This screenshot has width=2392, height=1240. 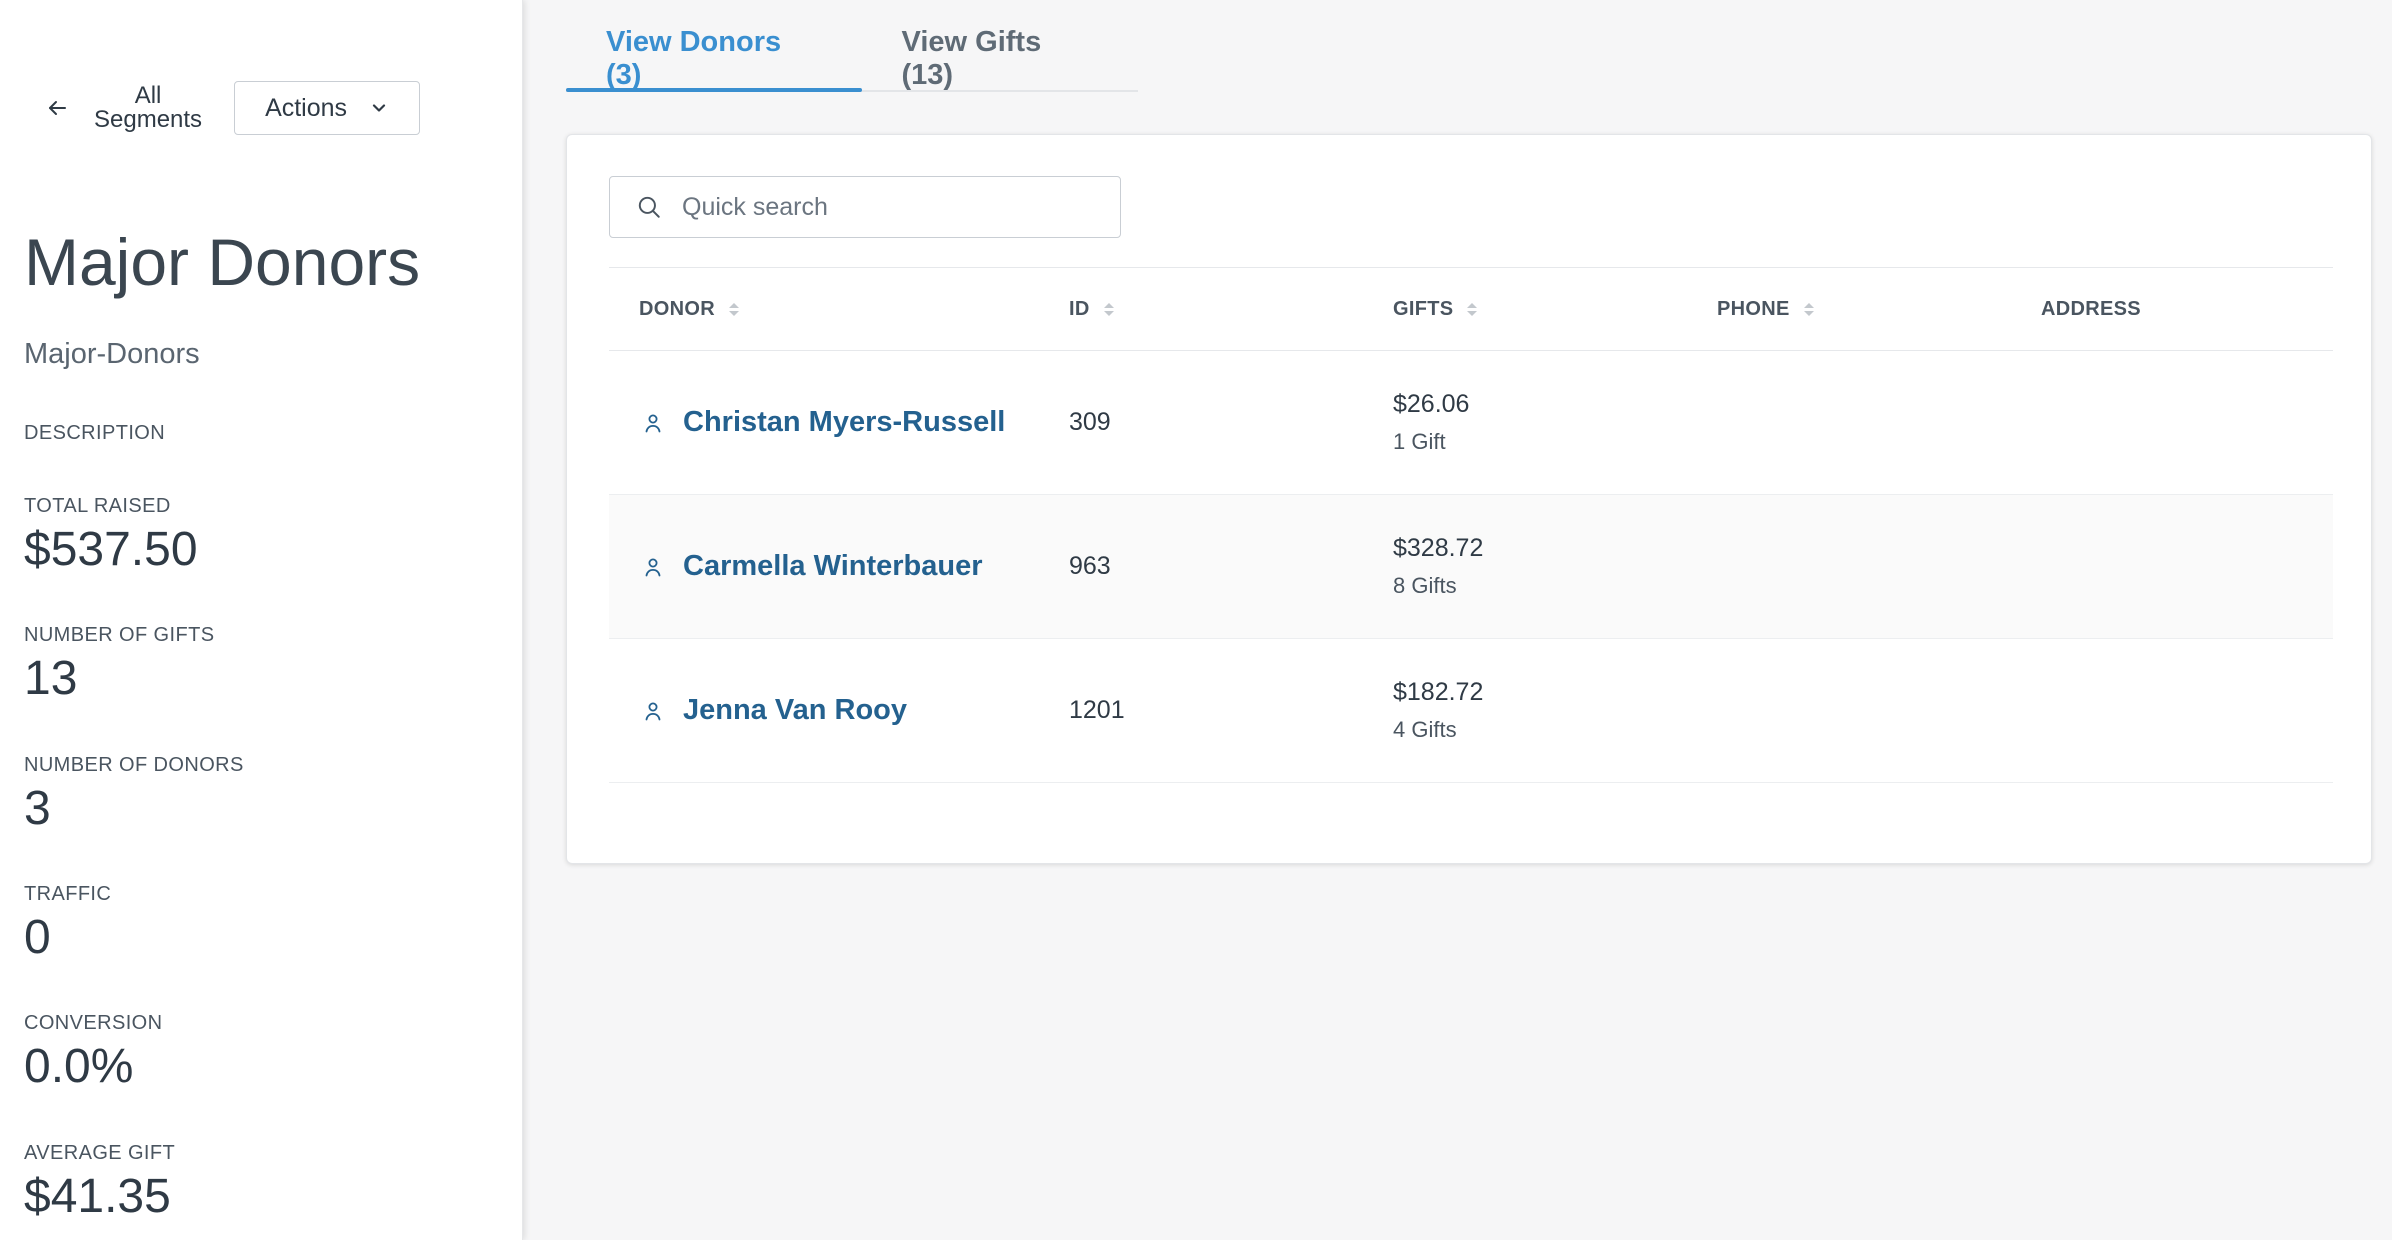 What do you see at coordinates (95, 433) in the screenshot?
I see `description-label: DESCRIPTION` at bounding box center [95, 433].